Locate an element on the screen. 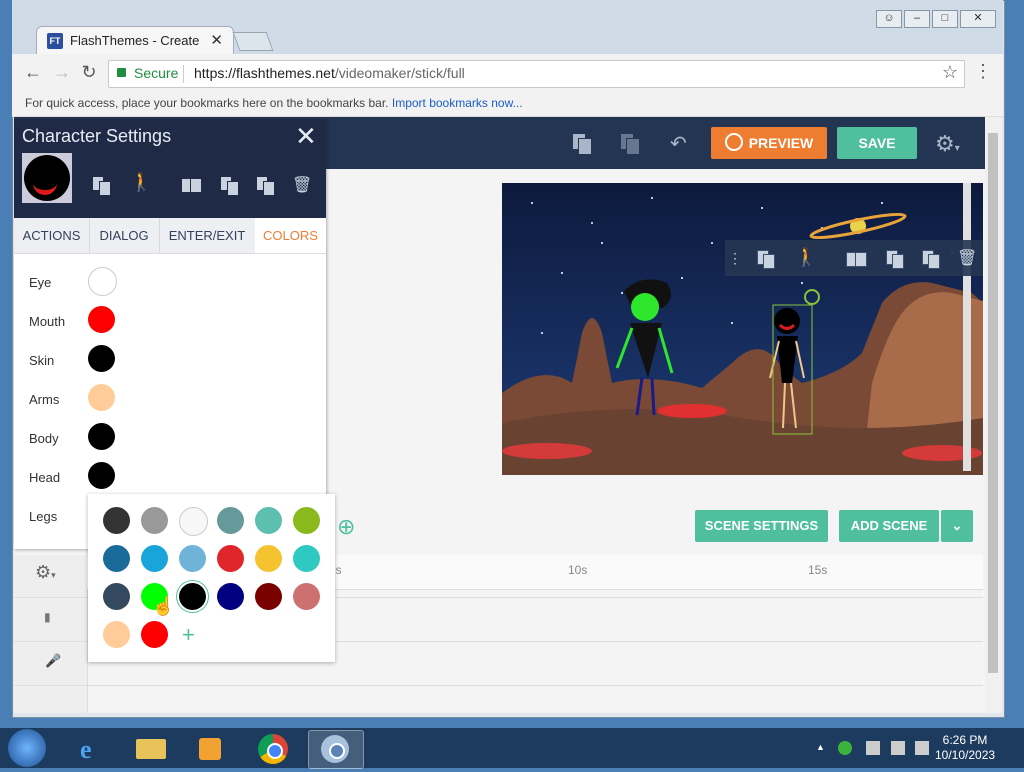  tab-dialog: DIALOG is located at coordinates (124, 235).